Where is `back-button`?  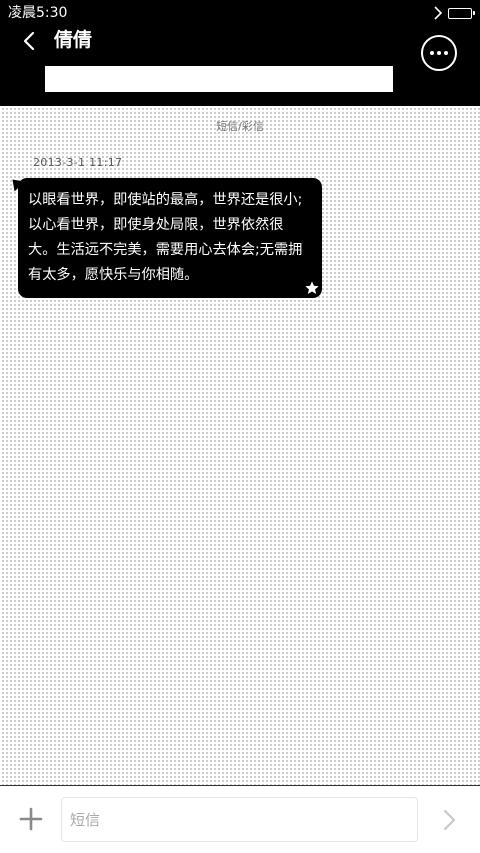 back-button is located at coordinates (29, 41).